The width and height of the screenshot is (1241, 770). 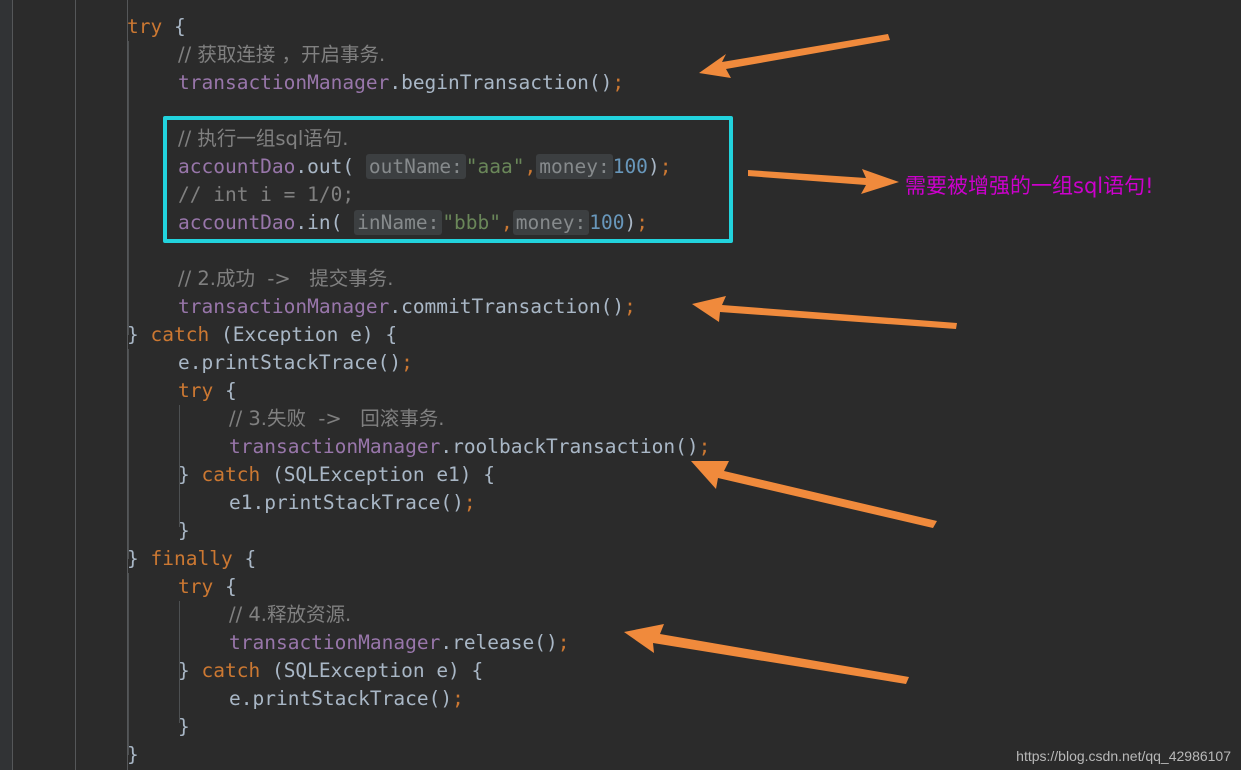 I want to click on code-line-3: transactionManager.beginTransaction();, so click(x=401, y=83).